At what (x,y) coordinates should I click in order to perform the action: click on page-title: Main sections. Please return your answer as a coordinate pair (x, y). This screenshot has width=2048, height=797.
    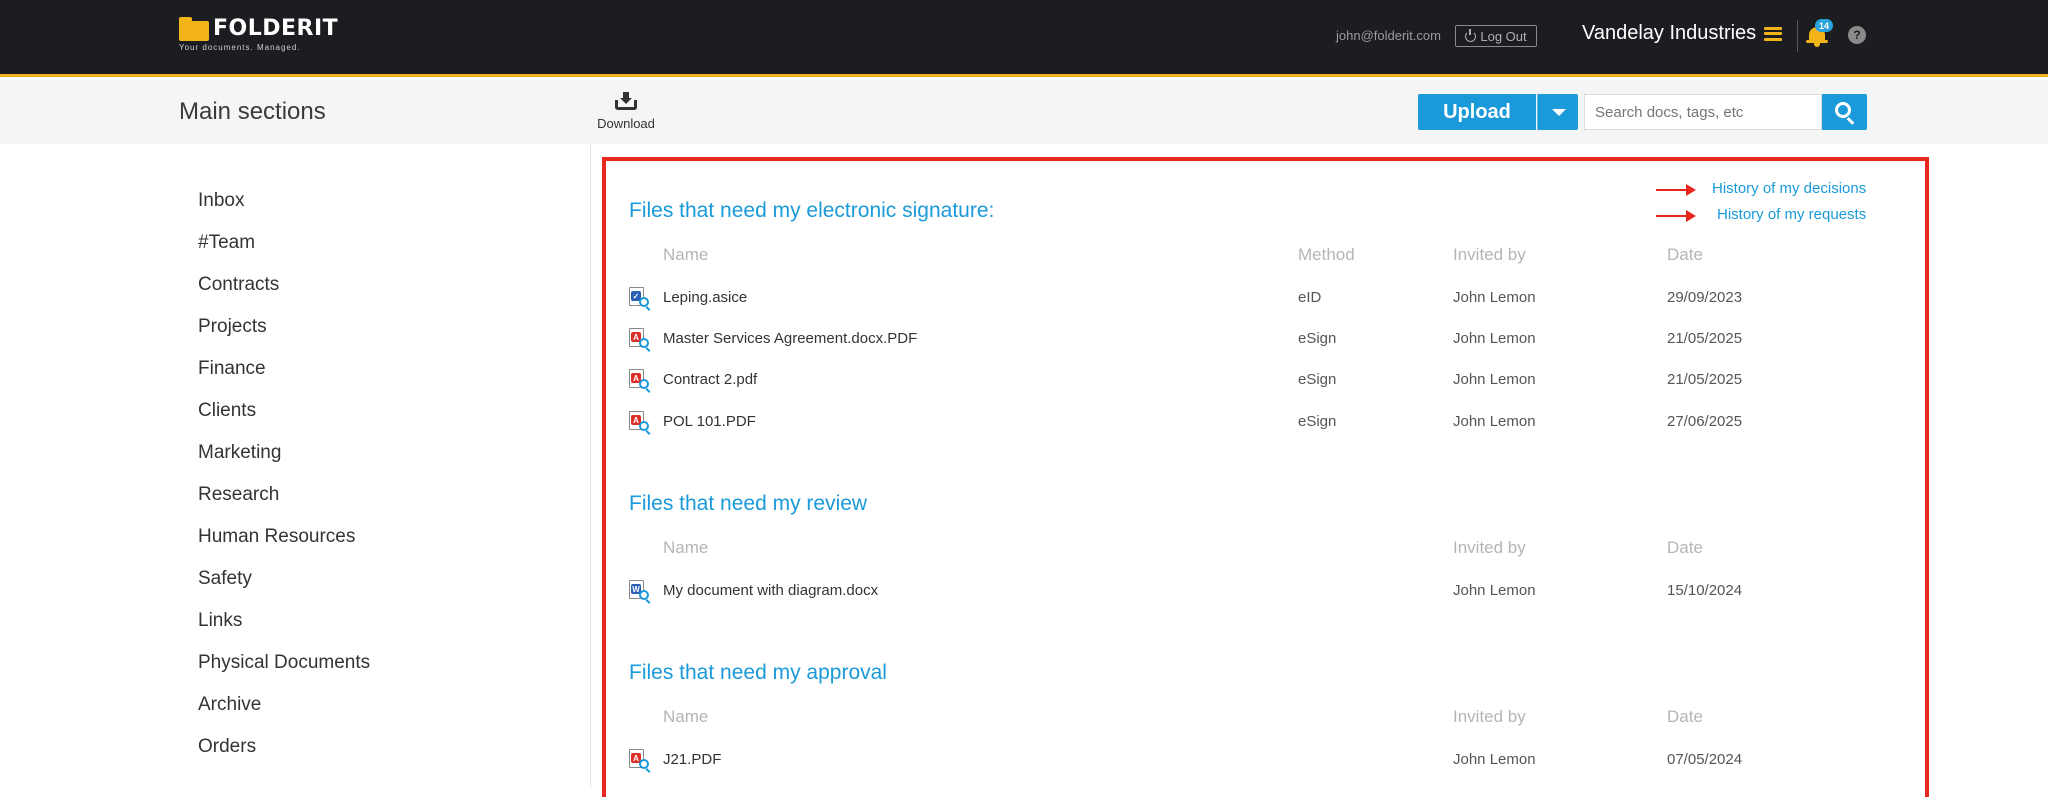
    Looking at the image, I should click on (252, 111).